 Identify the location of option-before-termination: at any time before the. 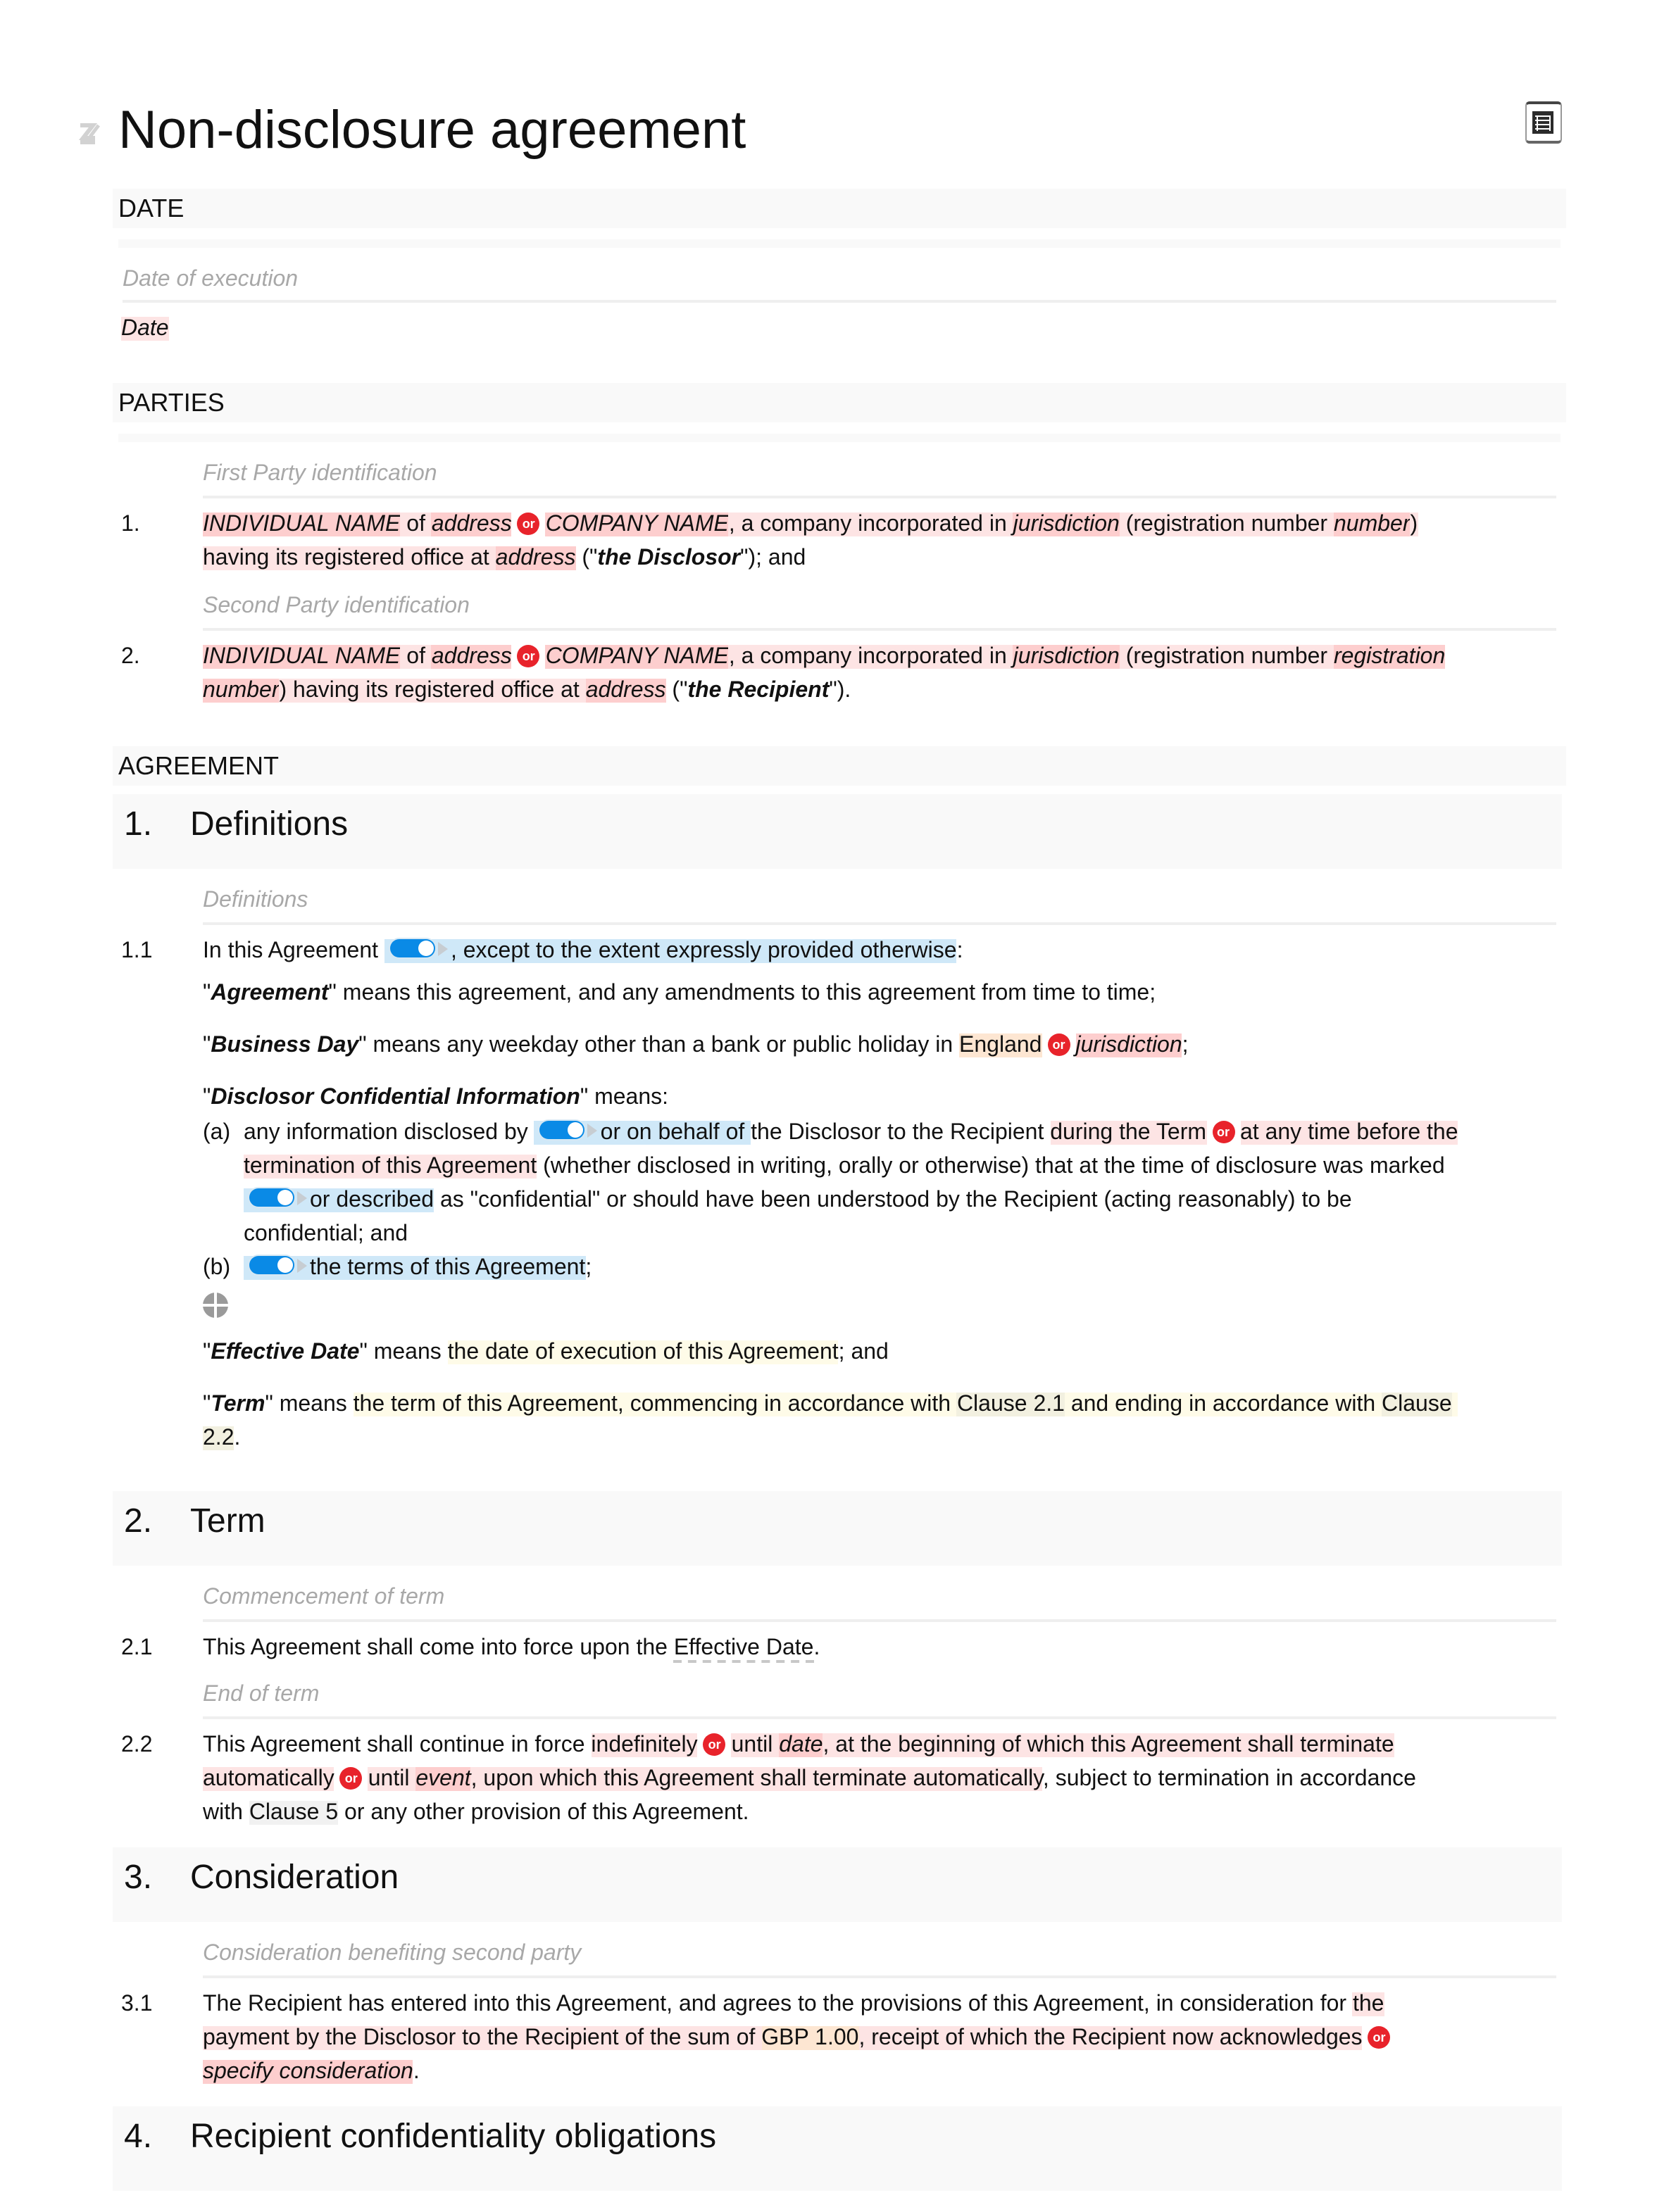
(1349, 1133).